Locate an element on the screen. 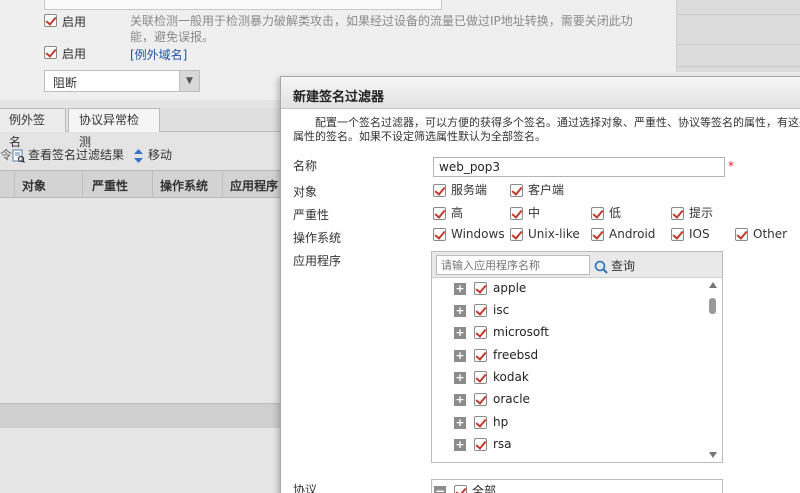 The height and width of the screenshot is (493, 800). app-tree-scrollbar is located at coordinates (713, 370).